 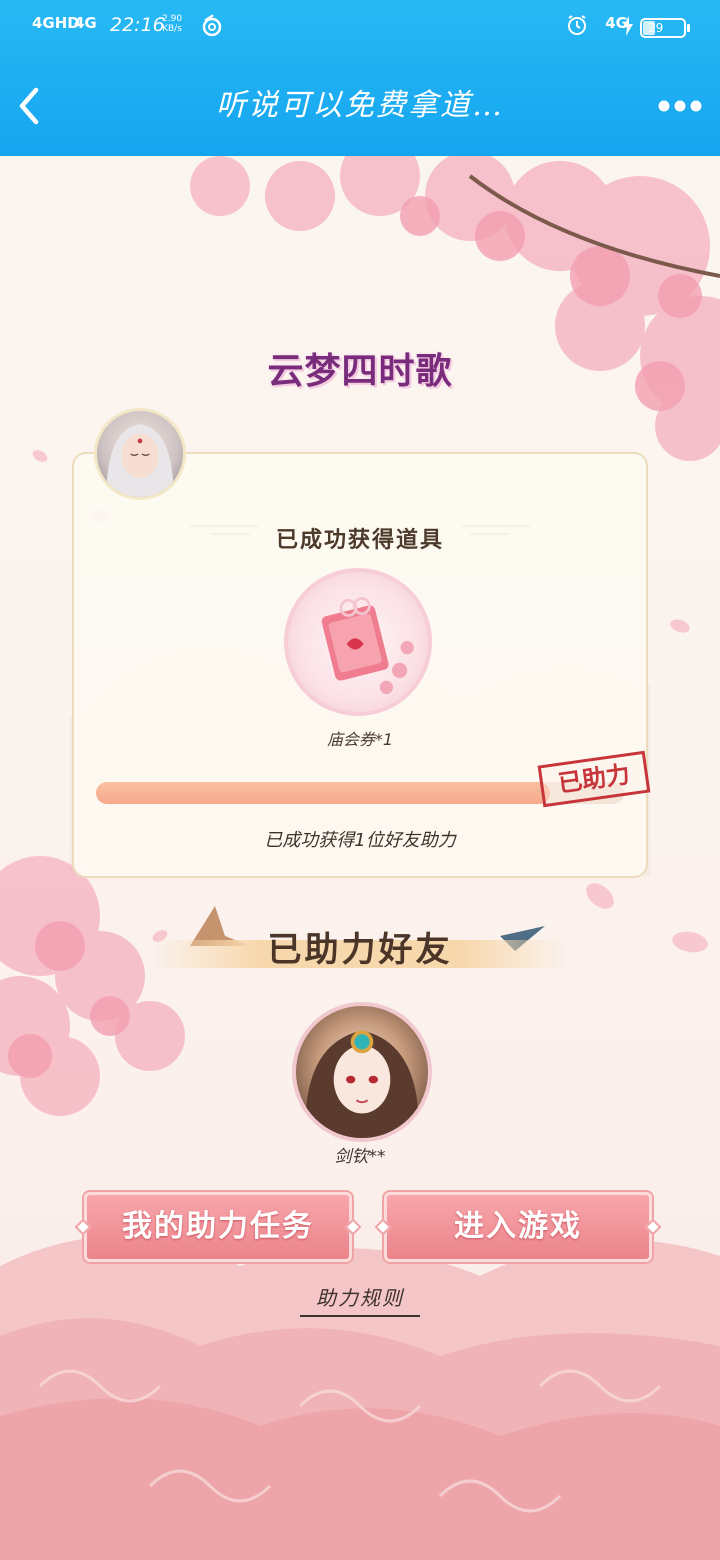 I want to click on character-portrait-icon, so click(x=140, y=460).